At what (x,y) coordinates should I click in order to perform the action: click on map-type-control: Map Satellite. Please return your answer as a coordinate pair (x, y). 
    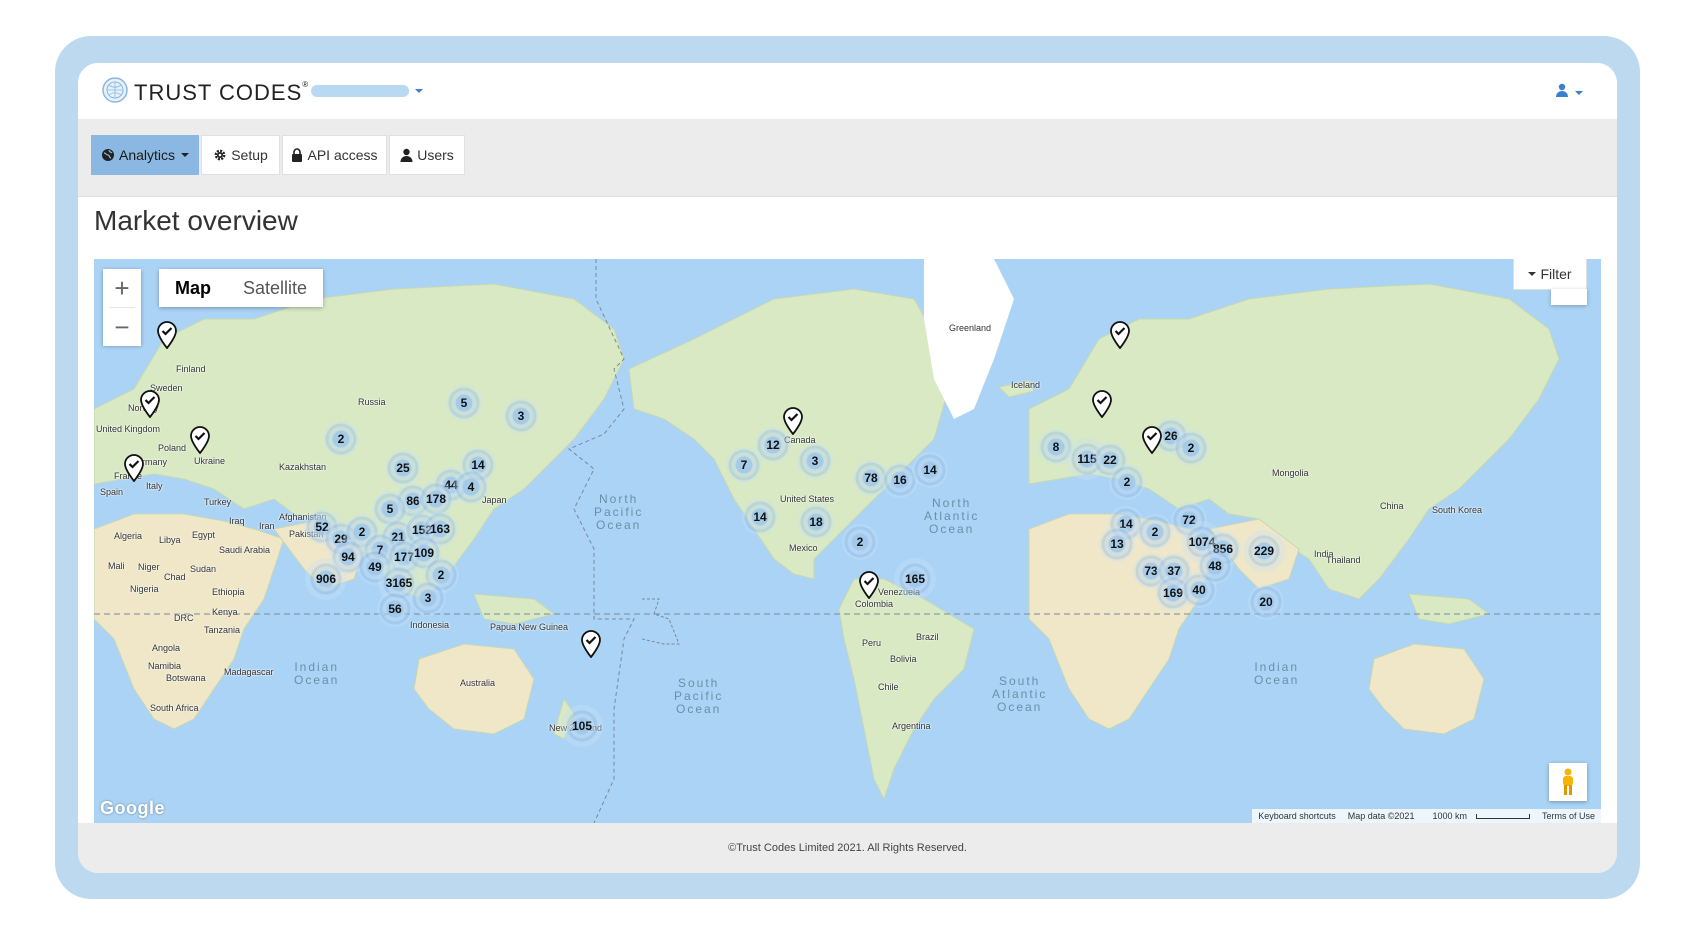
    Looking at the image, I should click on (241, 288).